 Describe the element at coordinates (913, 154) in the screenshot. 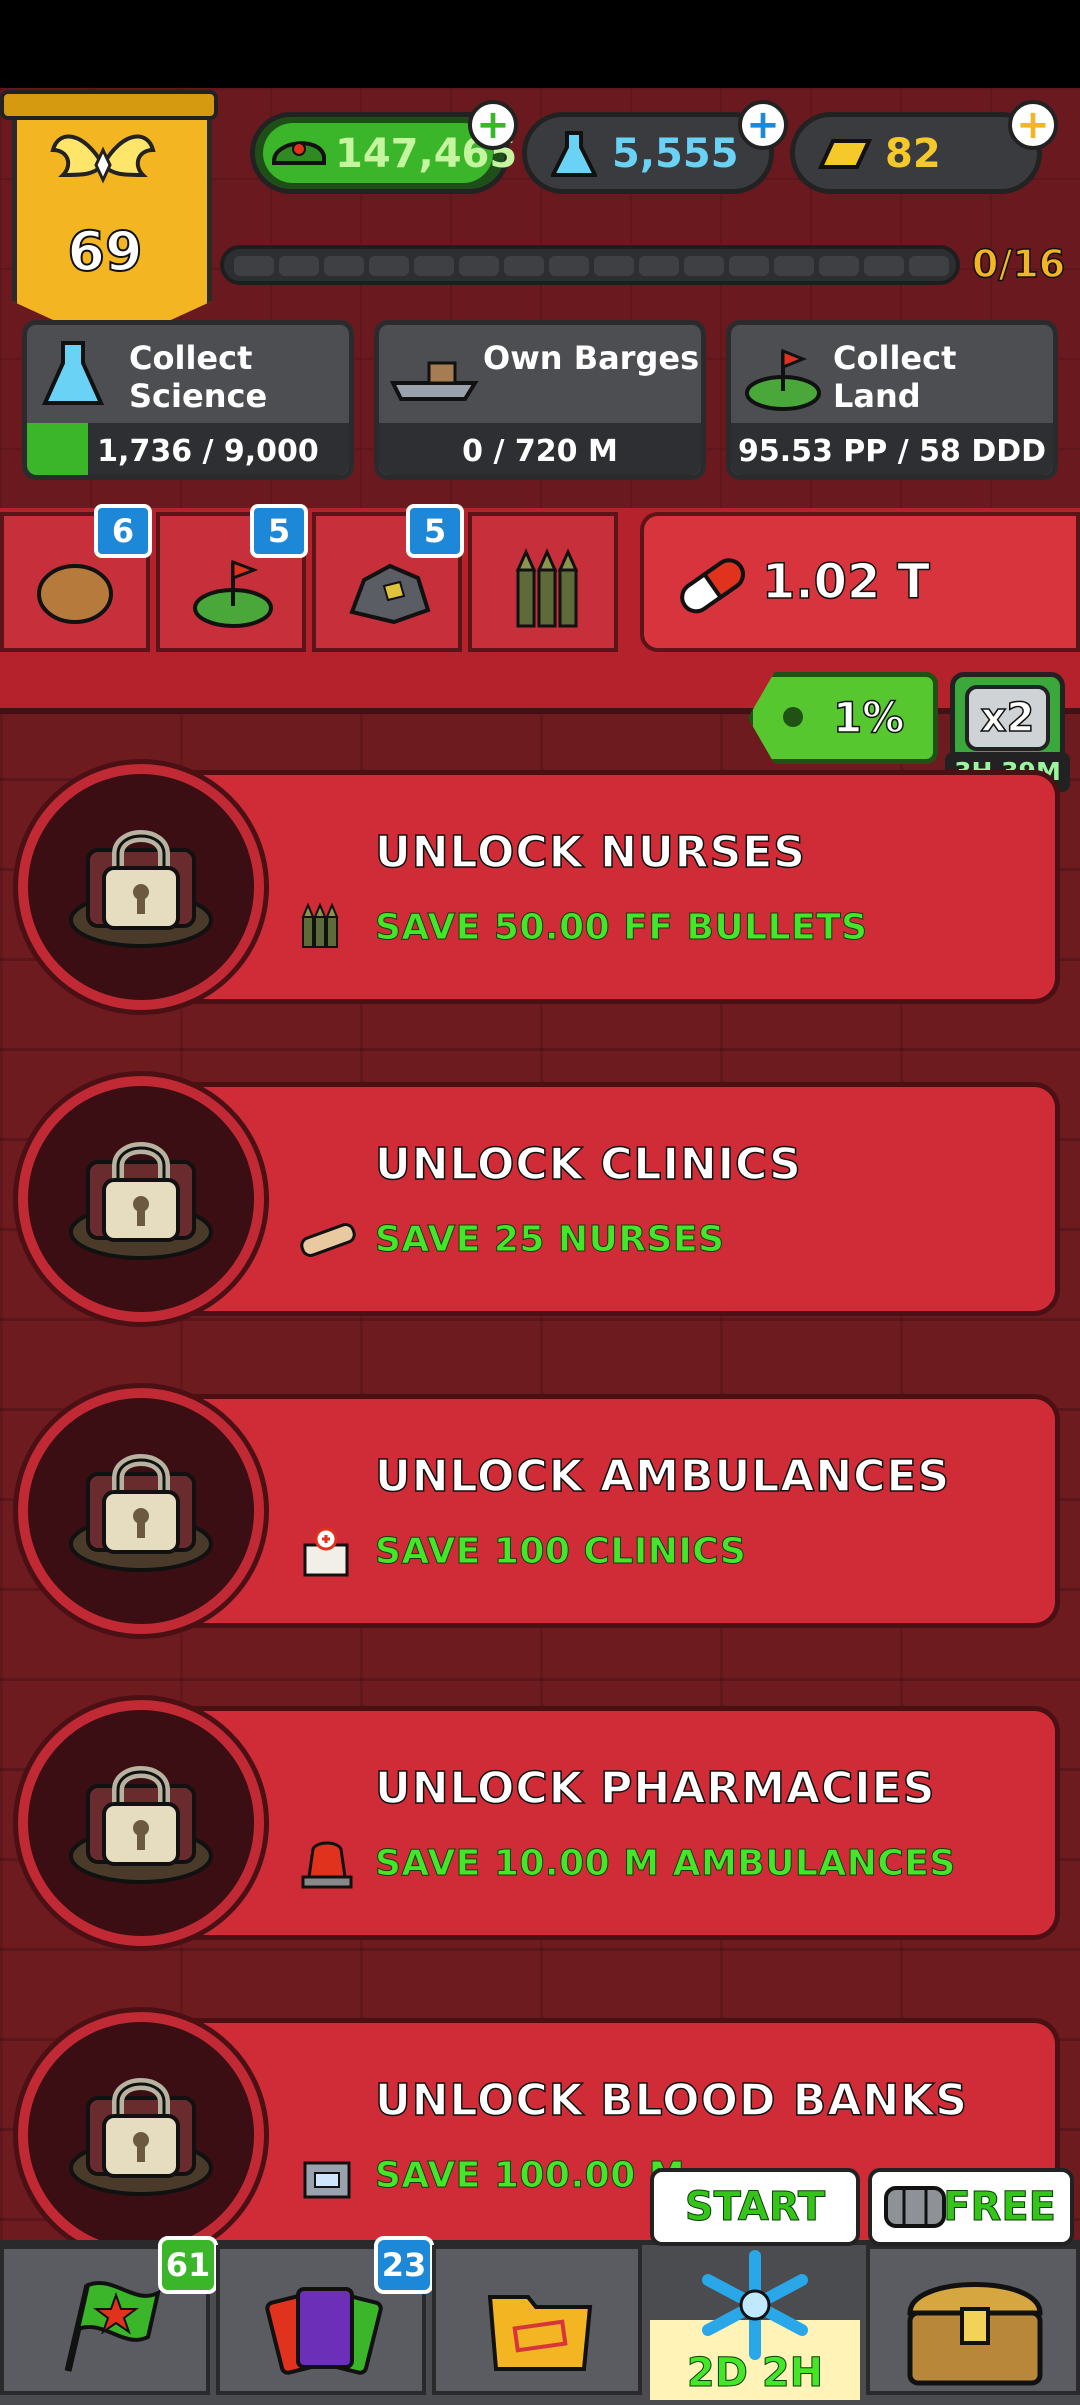

I see `gold-value: 82` at that location.